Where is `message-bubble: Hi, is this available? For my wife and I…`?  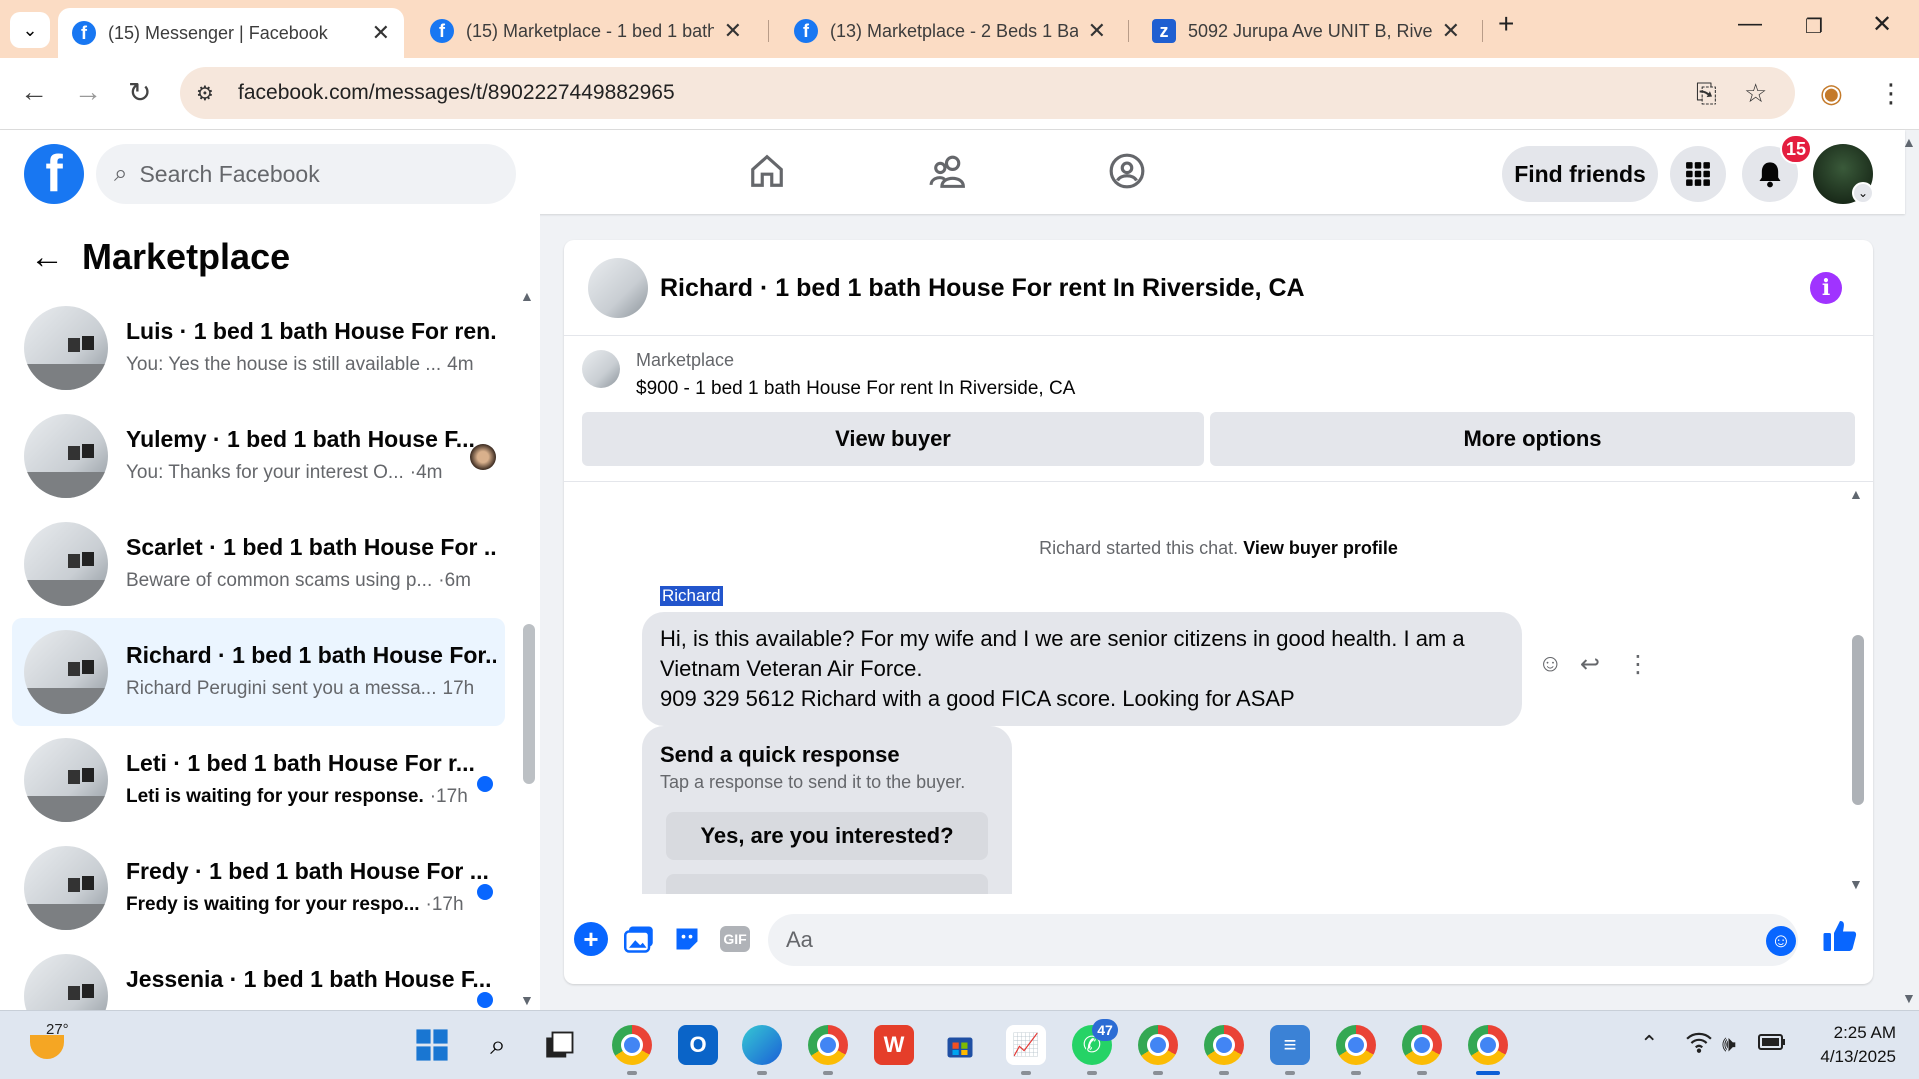 message-bubble: Hi, is this available? For my wife and I… is located at coordinates (1082, 669).